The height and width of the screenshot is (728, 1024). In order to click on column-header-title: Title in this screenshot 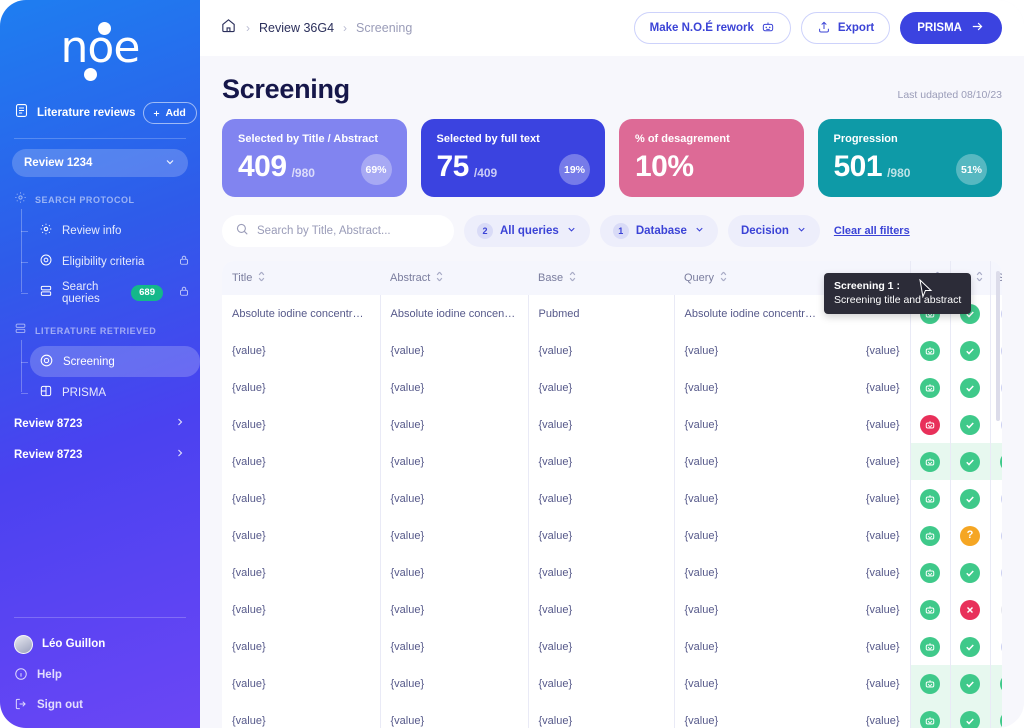, I will do `click(301, 278)`.